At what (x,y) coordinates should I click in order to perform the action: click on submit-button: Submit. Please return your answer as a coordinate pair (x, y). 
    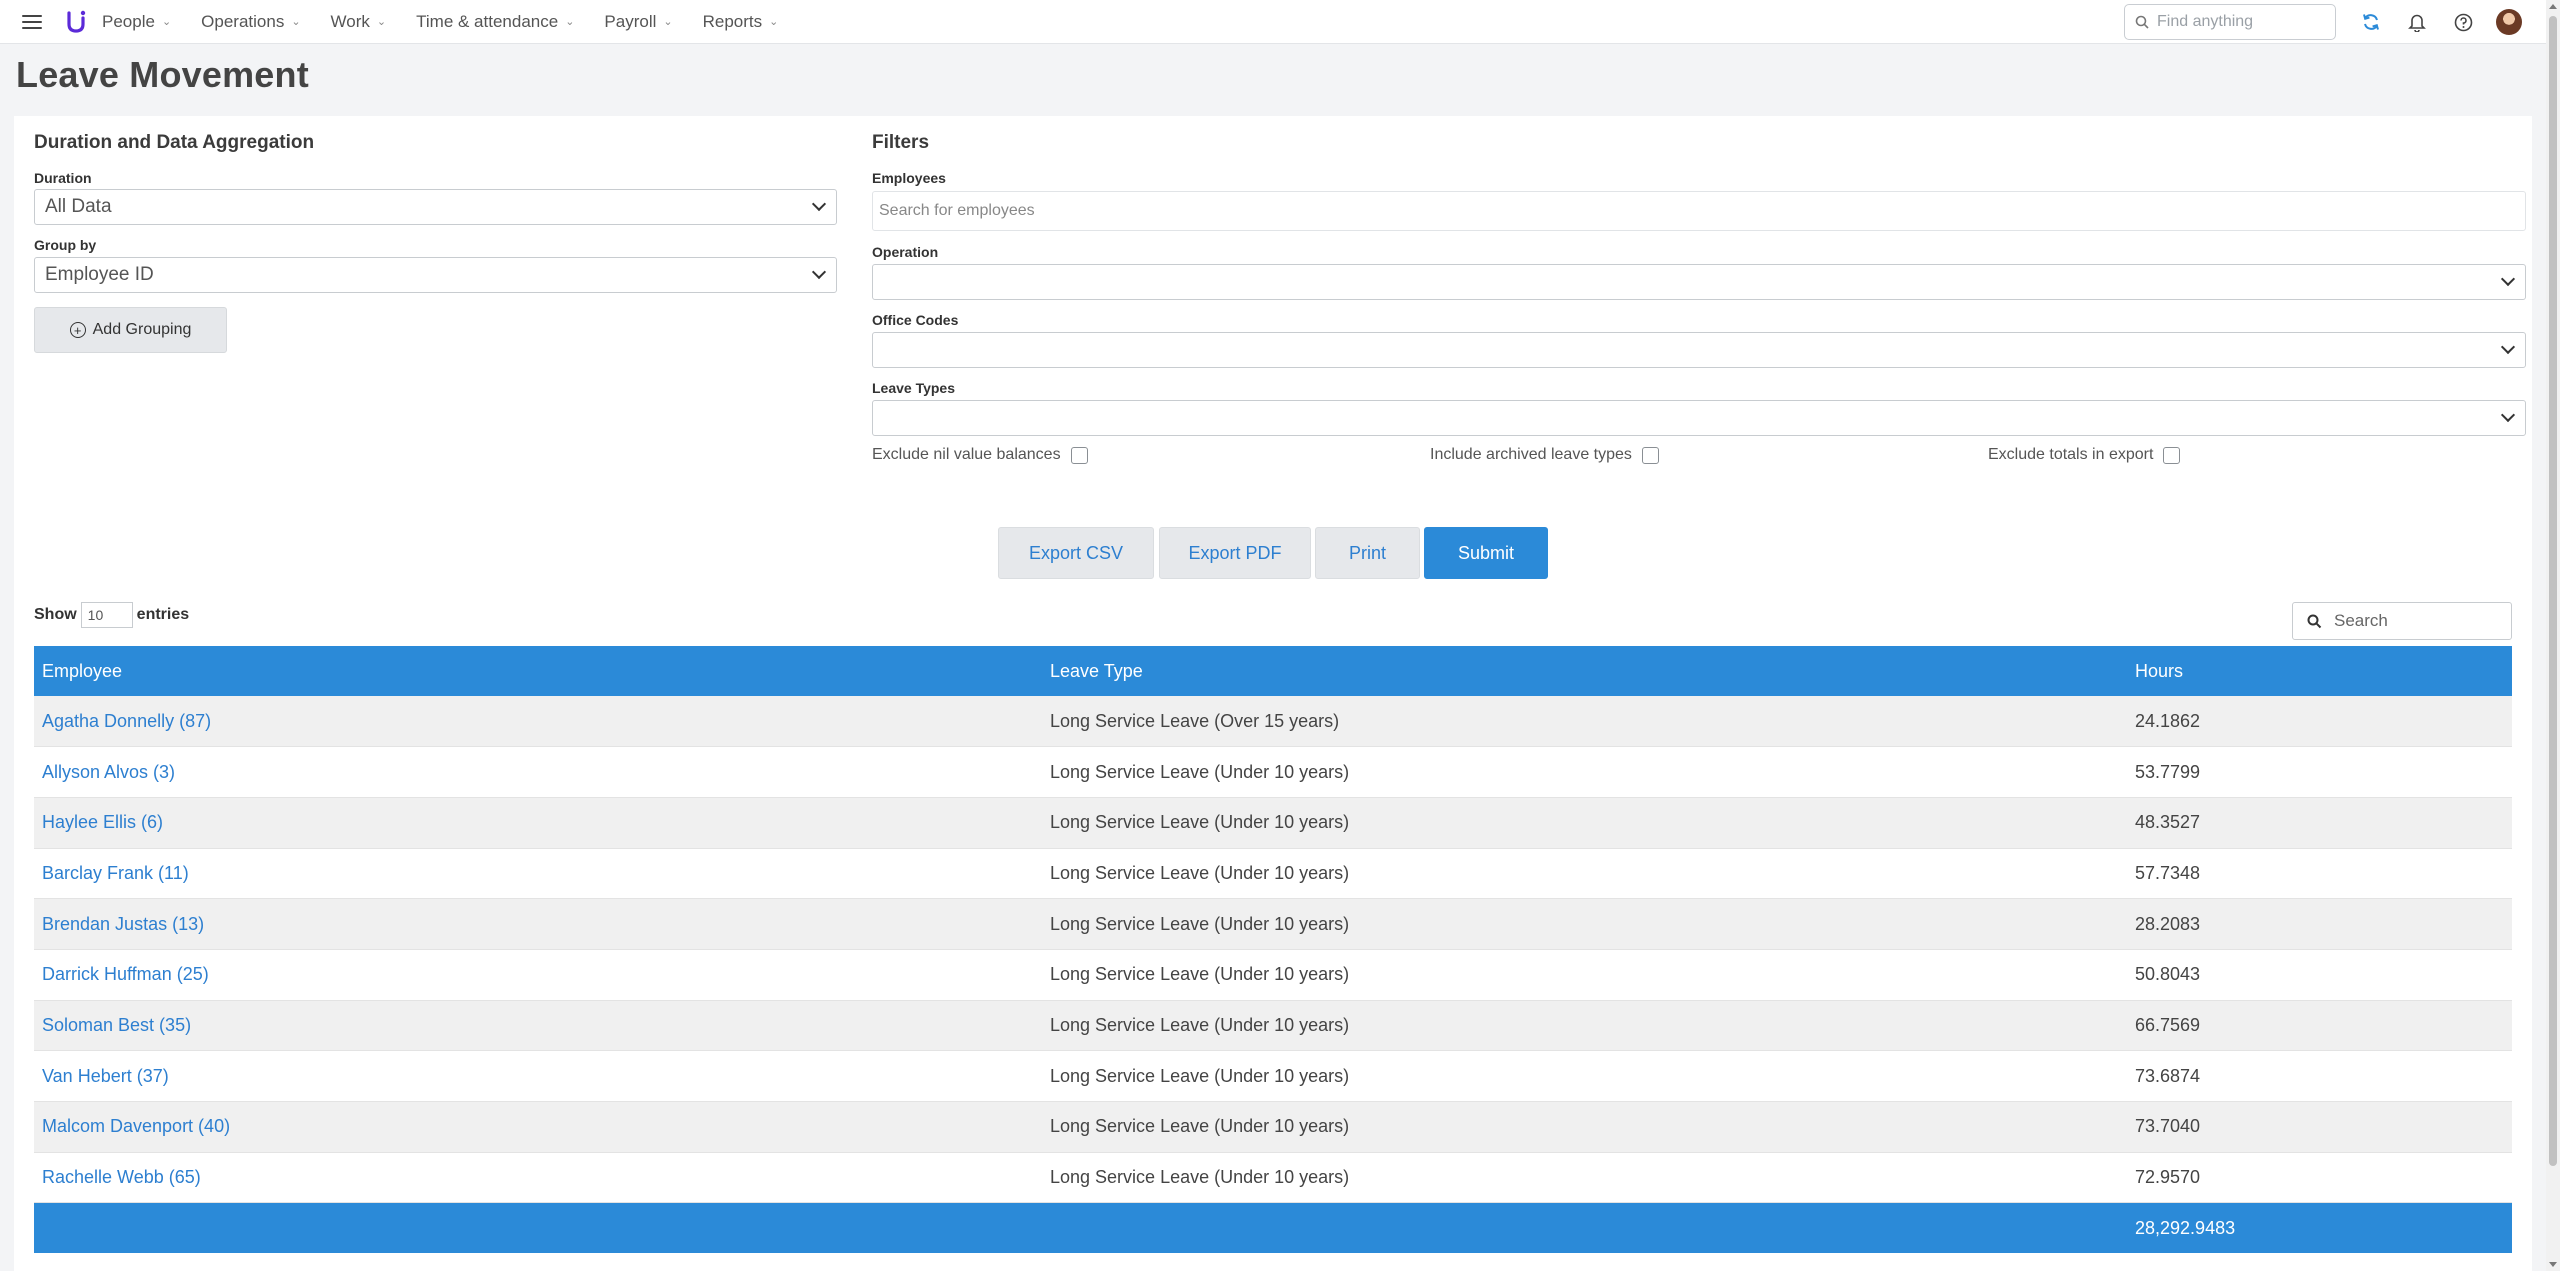
    Looking at the image, I should click on (1486, 553).